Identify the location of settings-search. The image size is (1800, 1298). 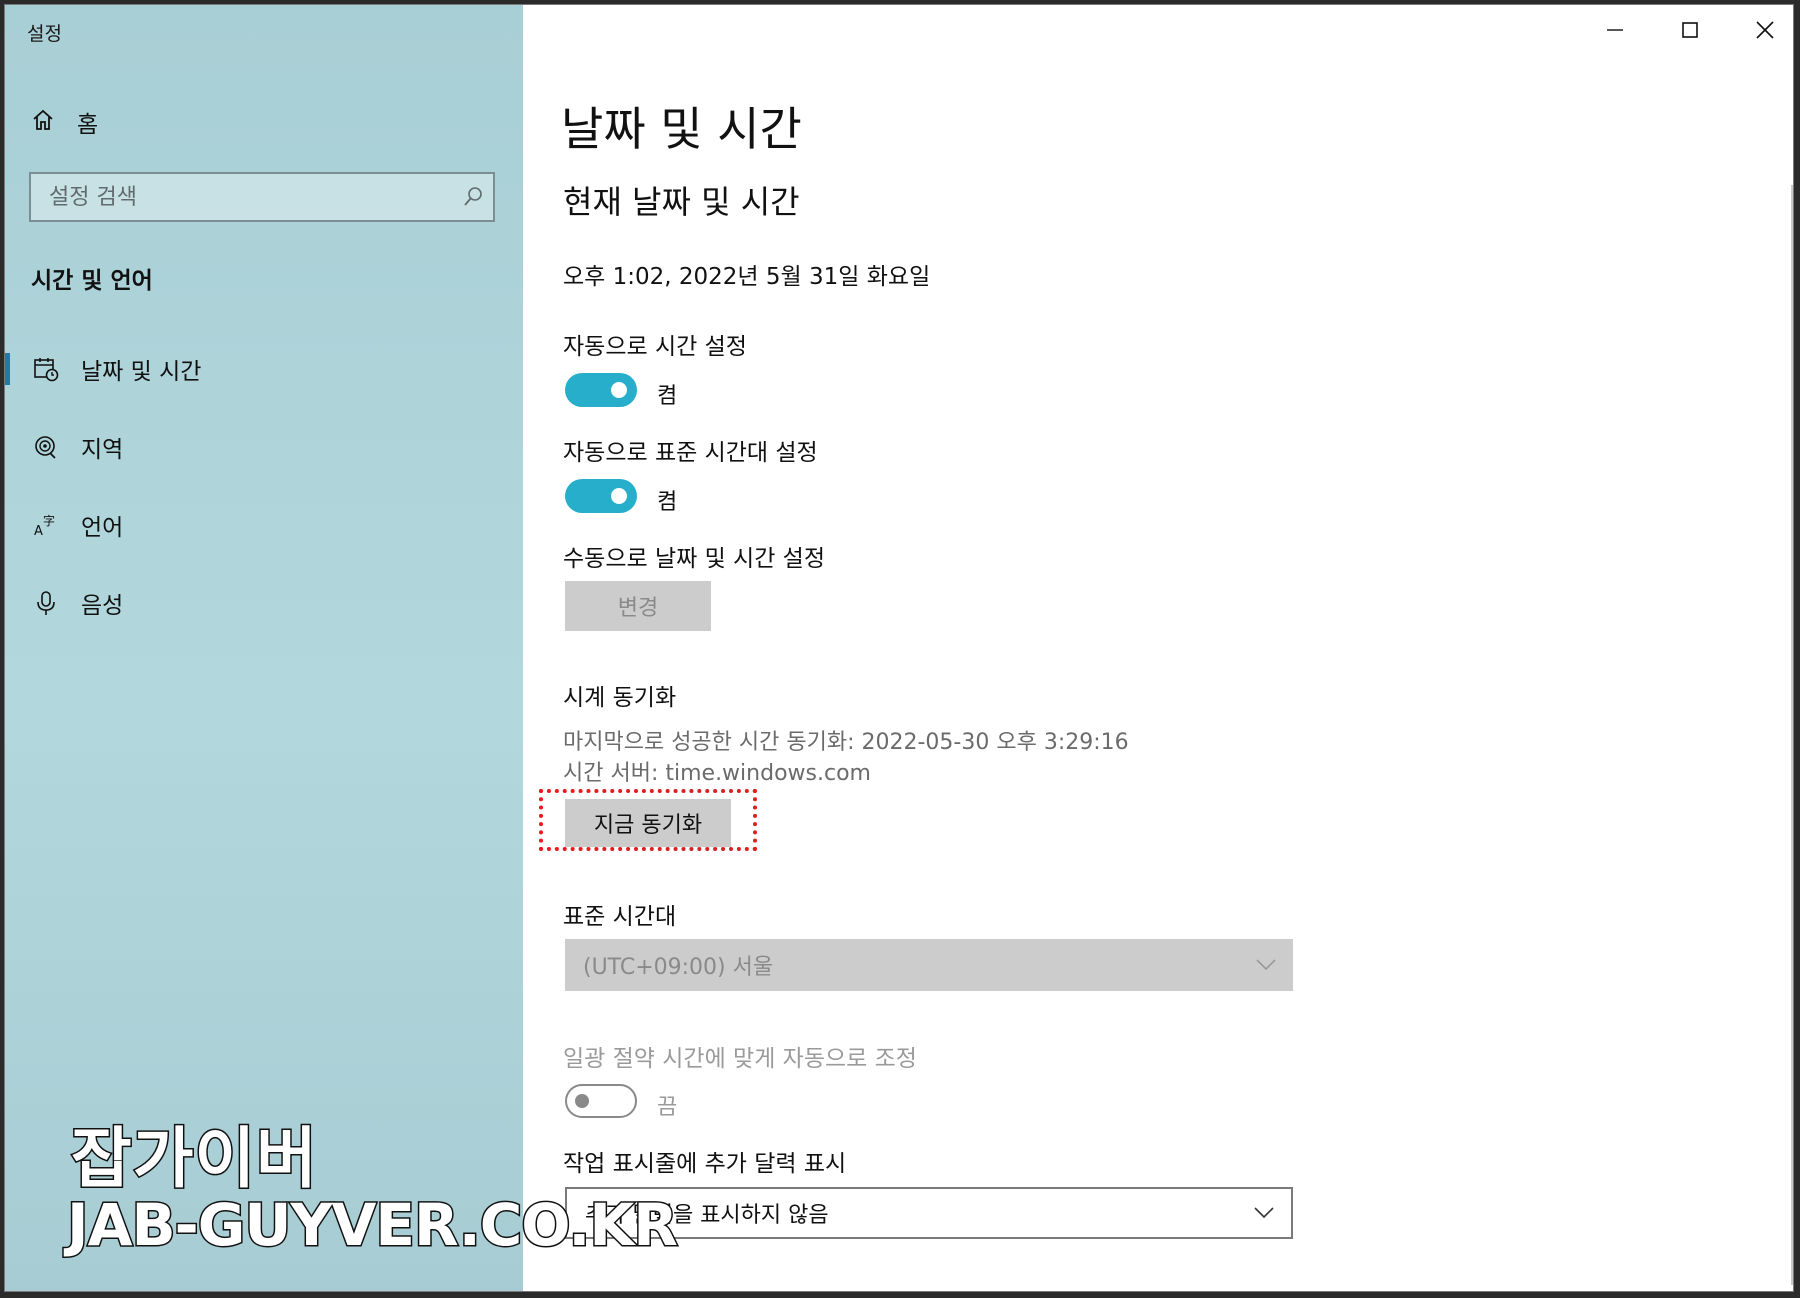
(262, 197).